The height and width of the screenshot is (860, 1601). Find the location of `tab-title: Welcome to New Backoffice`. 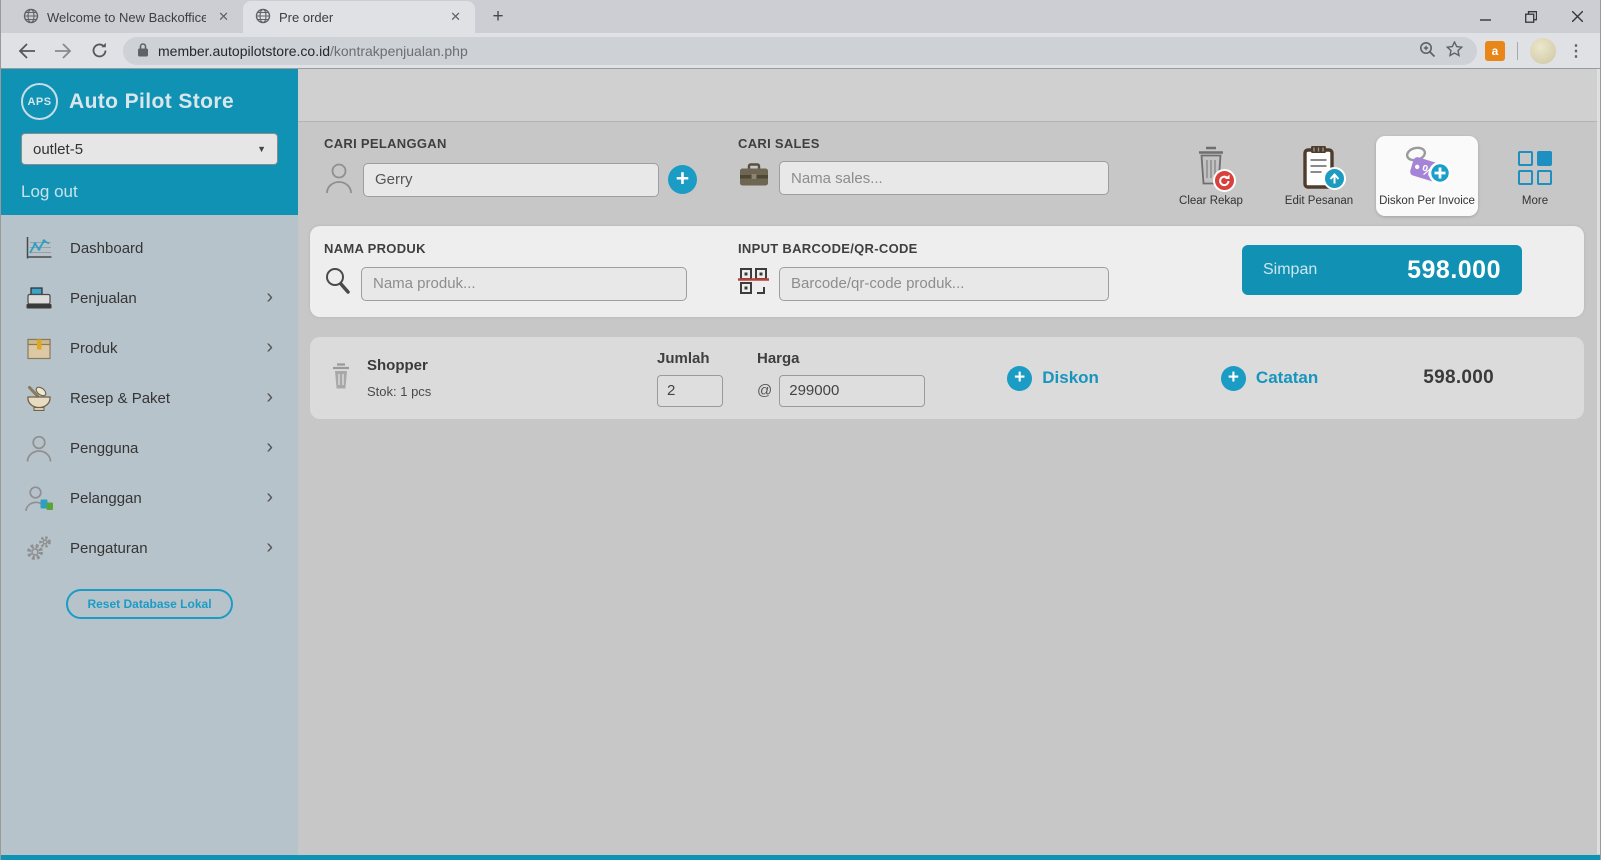

tab-title: Welcome to New Backoffice is located at coordinates (127, 17).